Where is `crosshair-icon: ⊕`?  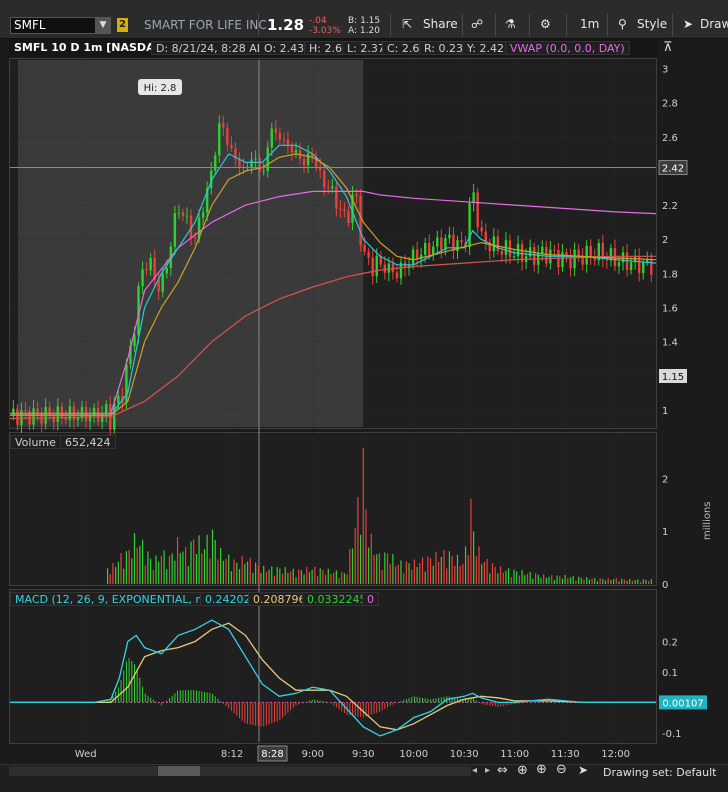
crosshair-icon: ⊕ is located at coordinates (522, 770).